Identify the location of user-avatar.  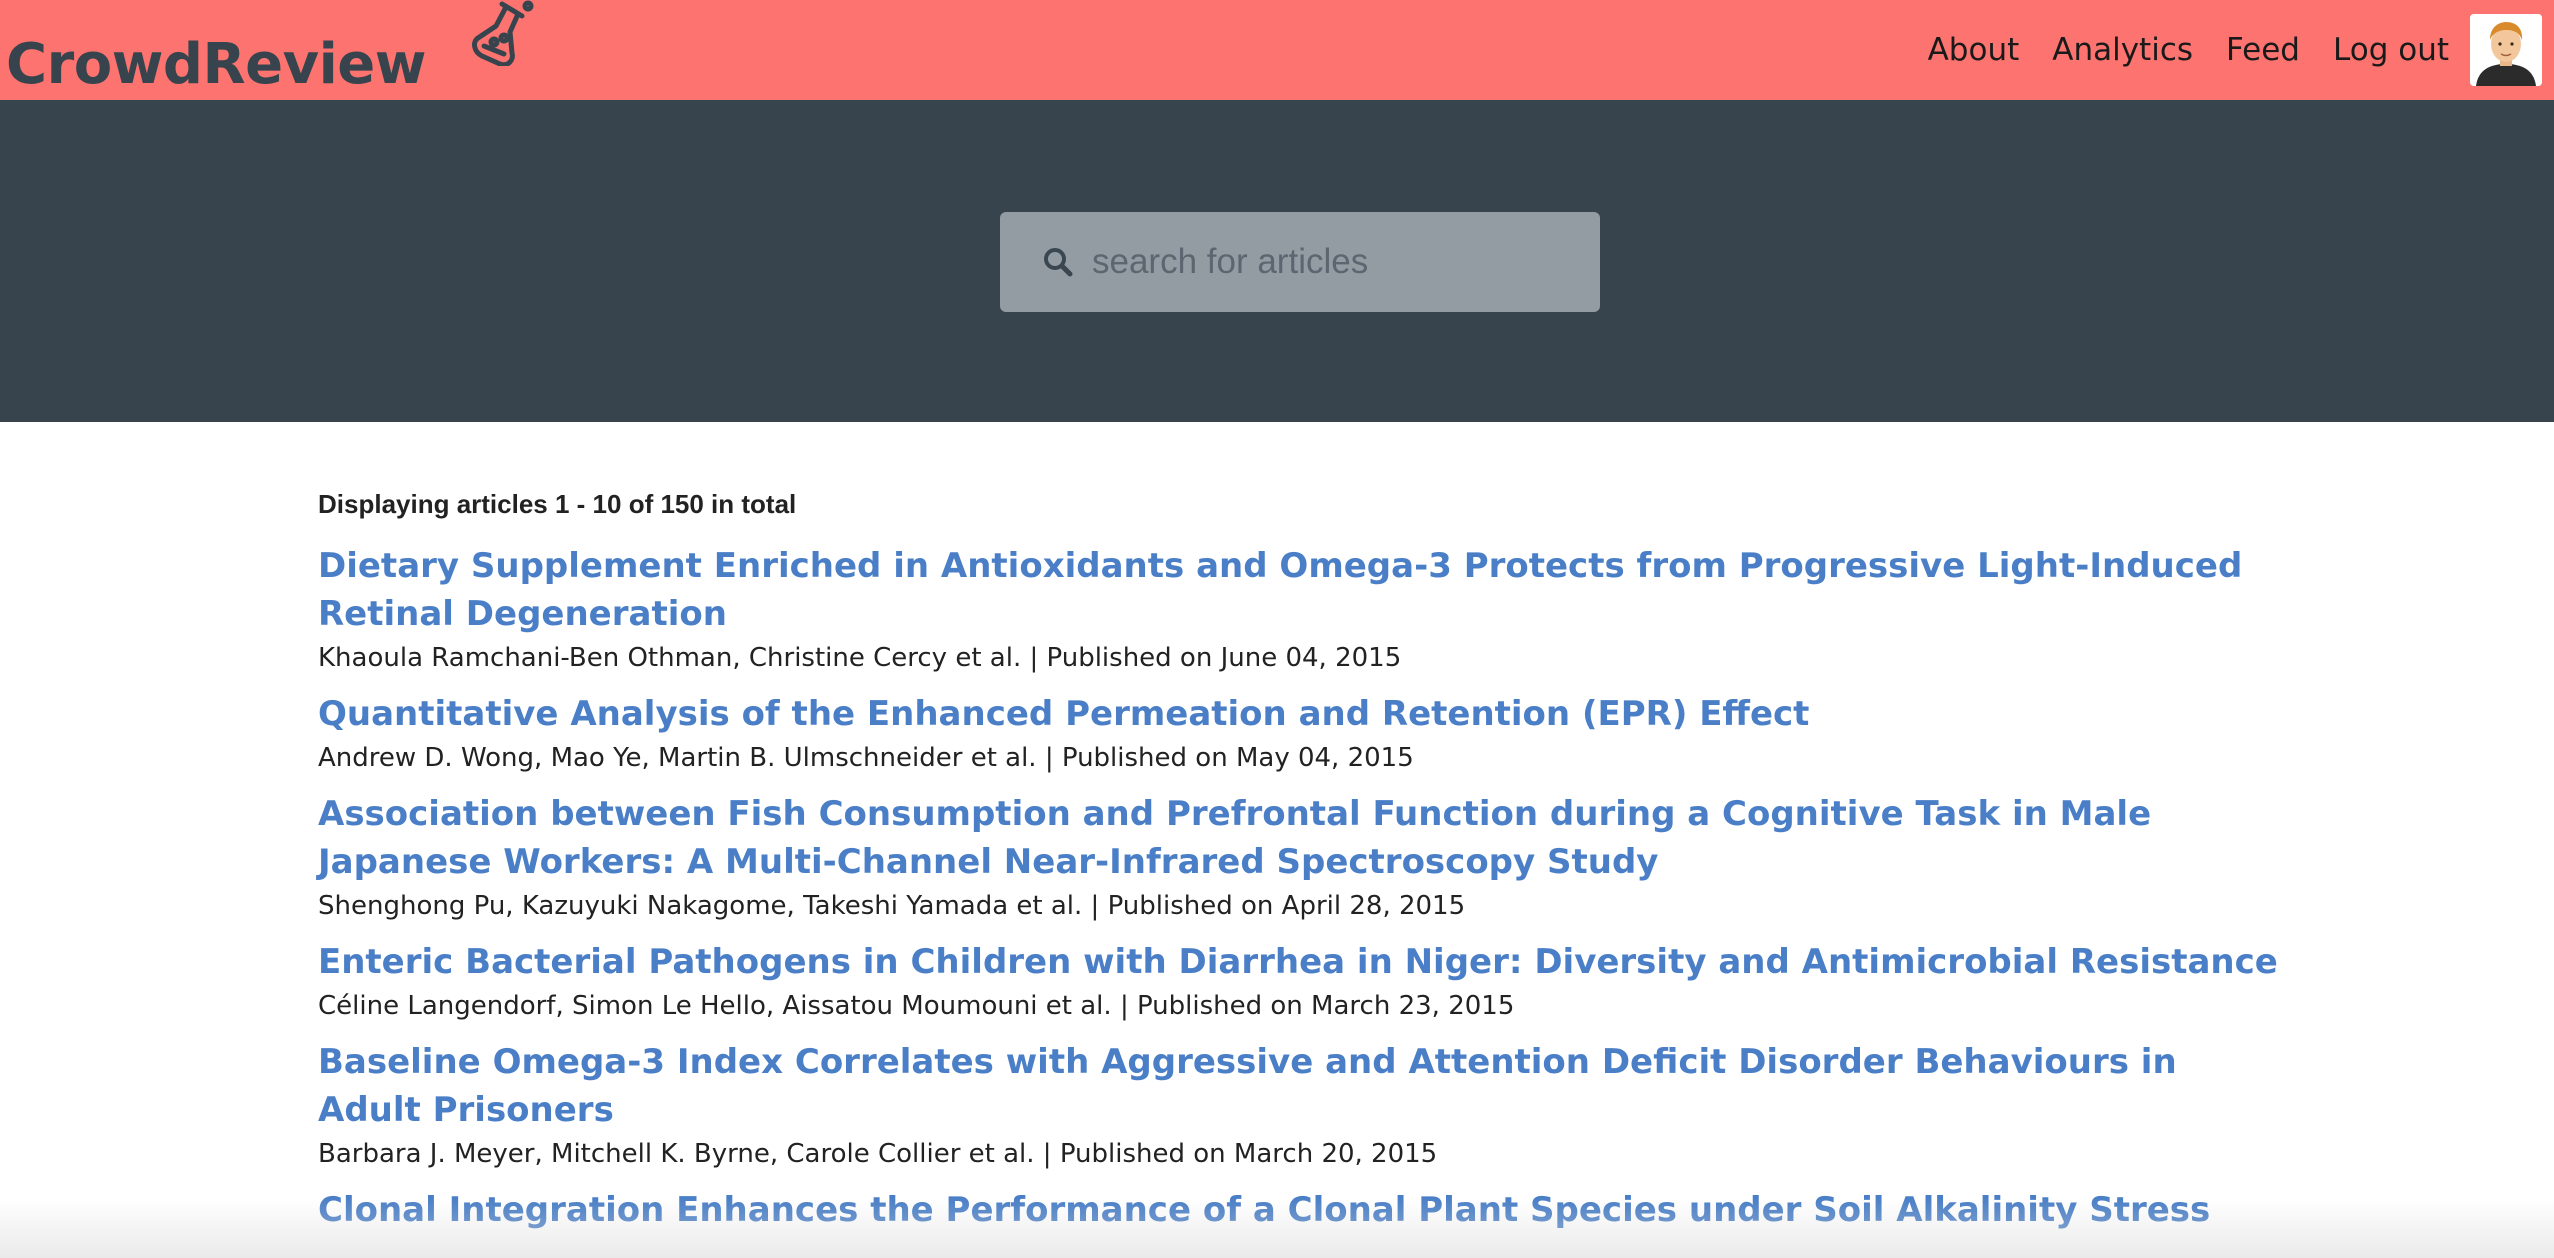
(2506, 50).